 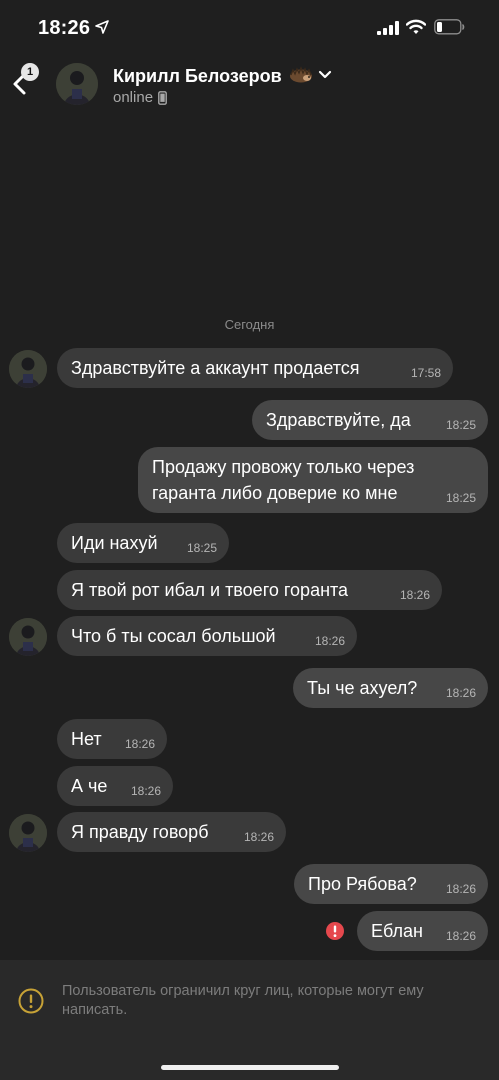 I want to click on message-bubble-outgoing: Здравствуйте, да 18:25, so click(x=370, y=420).